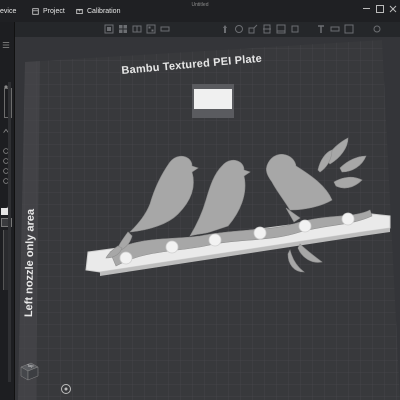 Image resolution: width=400 pixels, height=400 pixels. I want to click on cut-icon, so click(267, 29).